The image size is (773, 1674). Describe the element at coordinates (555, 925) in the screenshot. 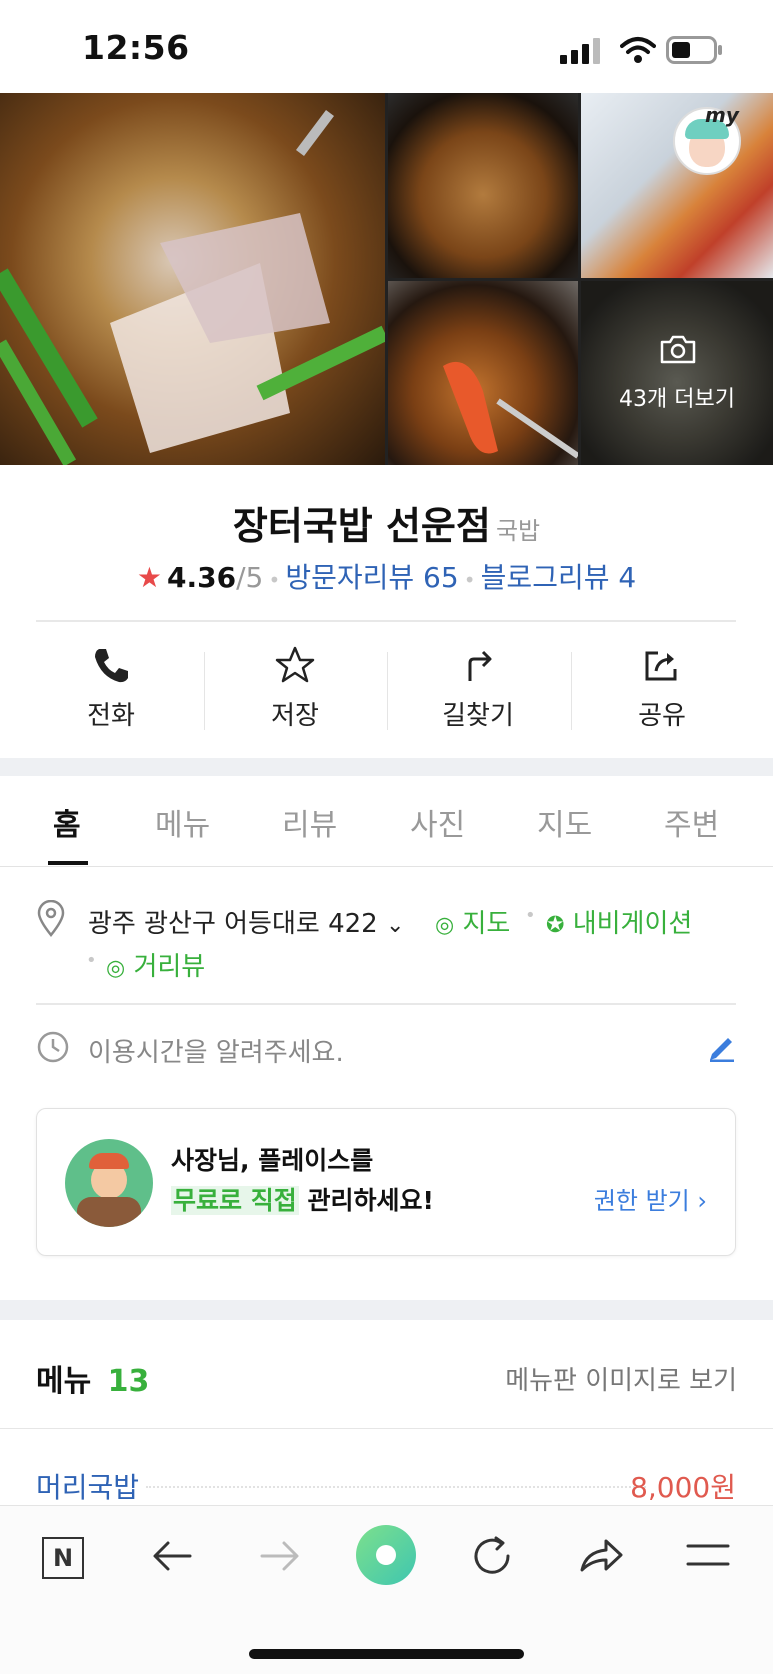

I see `navigation-icon: ✪` at that location.